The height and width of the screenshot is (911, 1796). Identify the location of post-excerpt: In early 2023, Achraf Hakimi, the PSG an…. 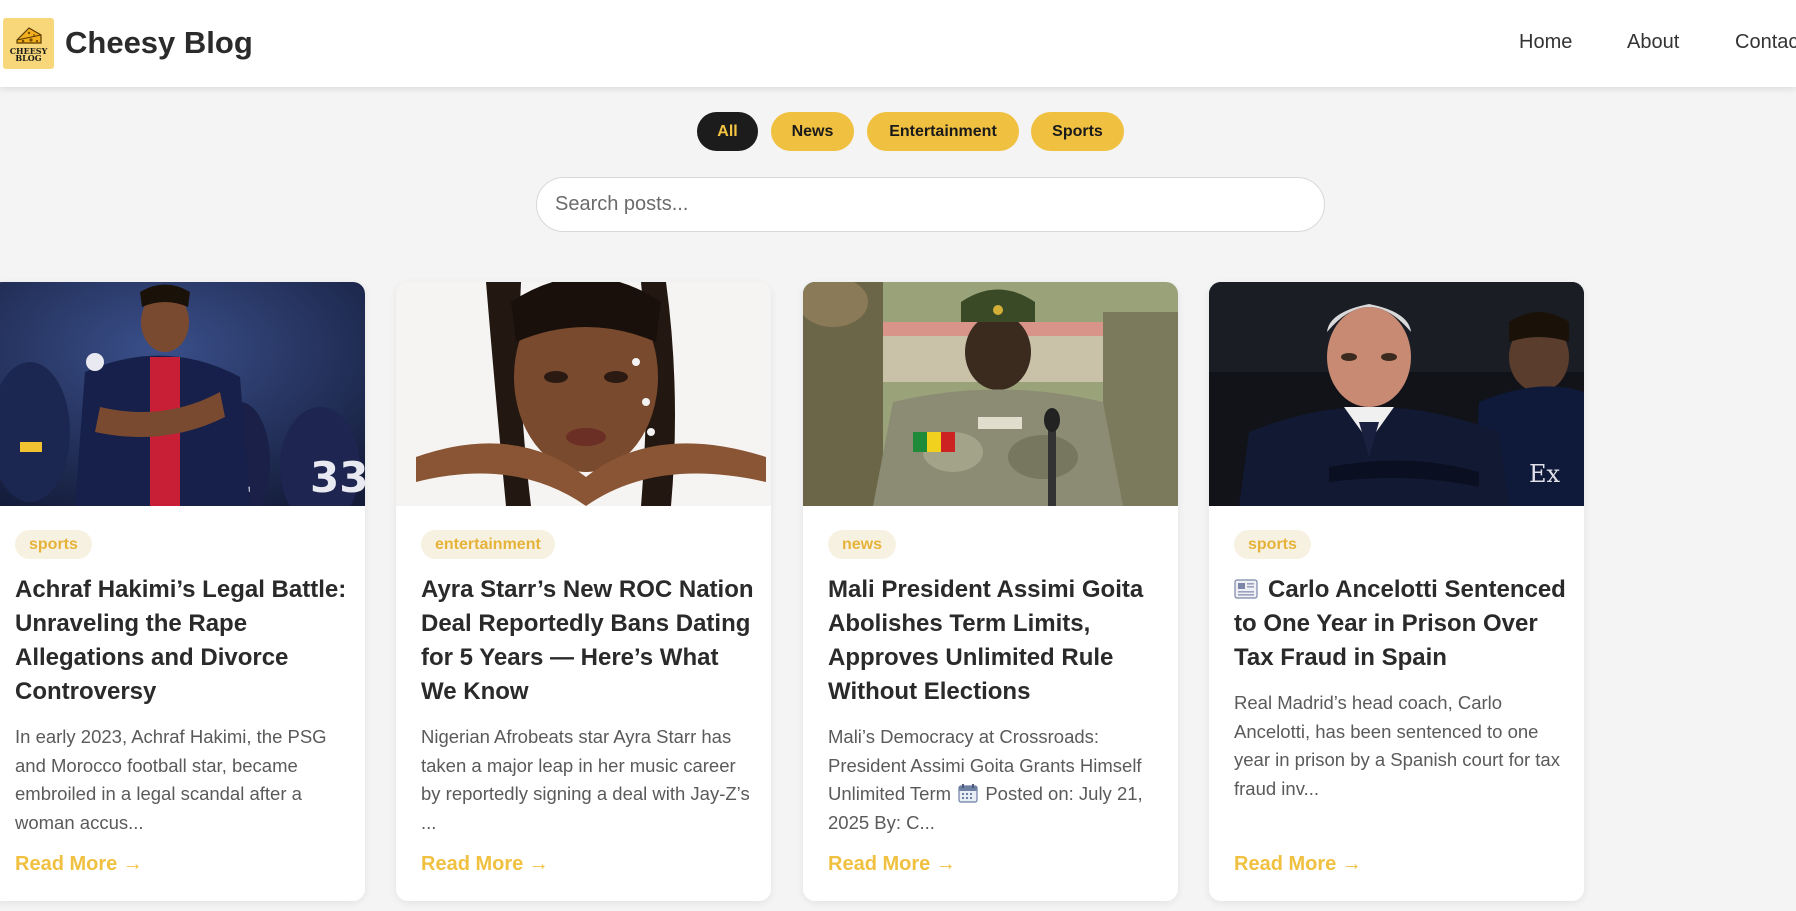
(171, 780).